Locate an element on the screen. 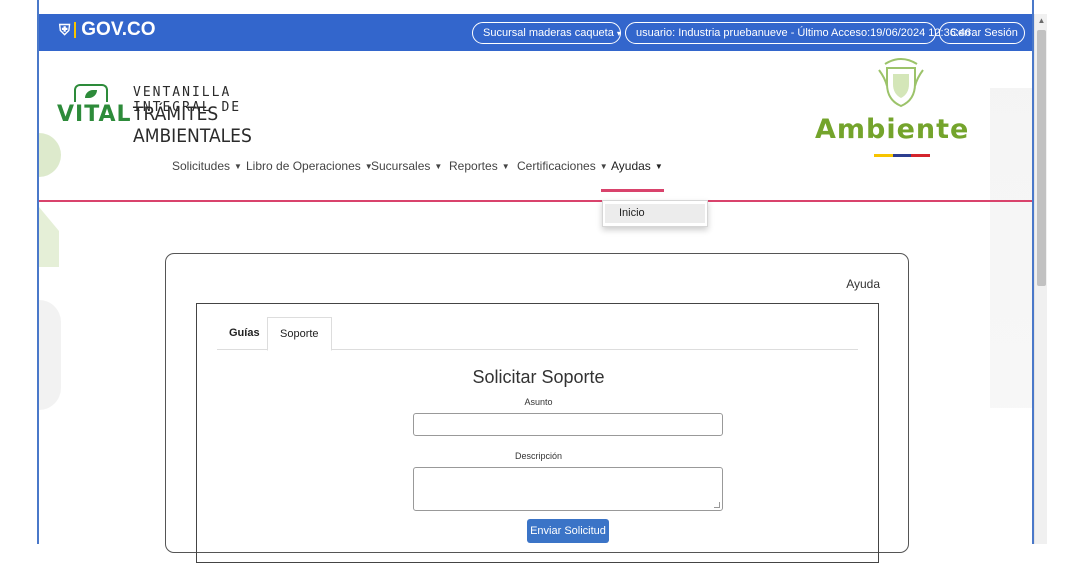  asunto-input is located at coordinates (568, 424).